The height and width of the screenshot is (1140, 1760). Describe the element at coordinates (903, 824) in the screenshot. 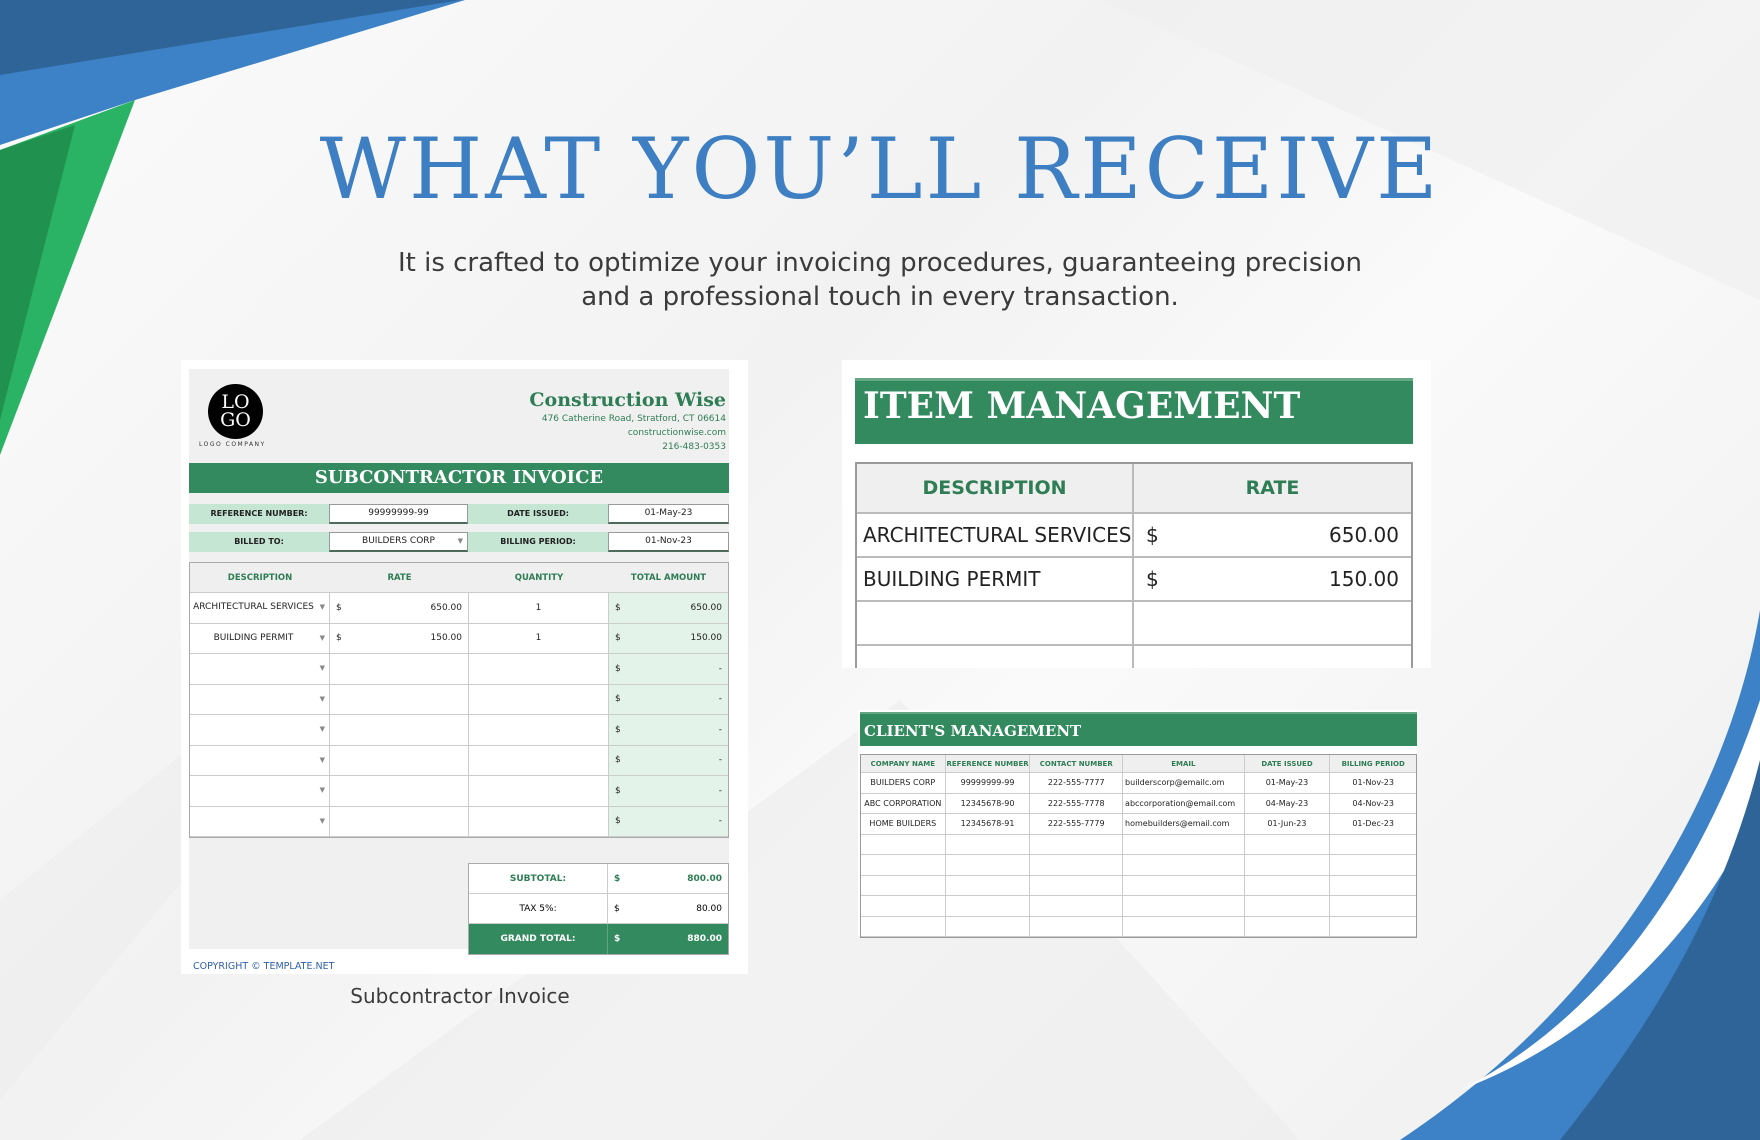

I see `company-name-cell: HOME BUILDERS` at that location.